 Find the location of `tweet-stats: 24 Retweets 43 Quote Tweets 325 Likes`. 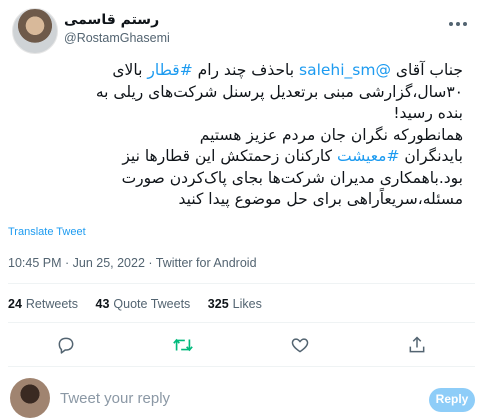

tweet-stats: 24 Retweets 43 Quote Tweets 325 Likes is located at coordinates (142, 304).